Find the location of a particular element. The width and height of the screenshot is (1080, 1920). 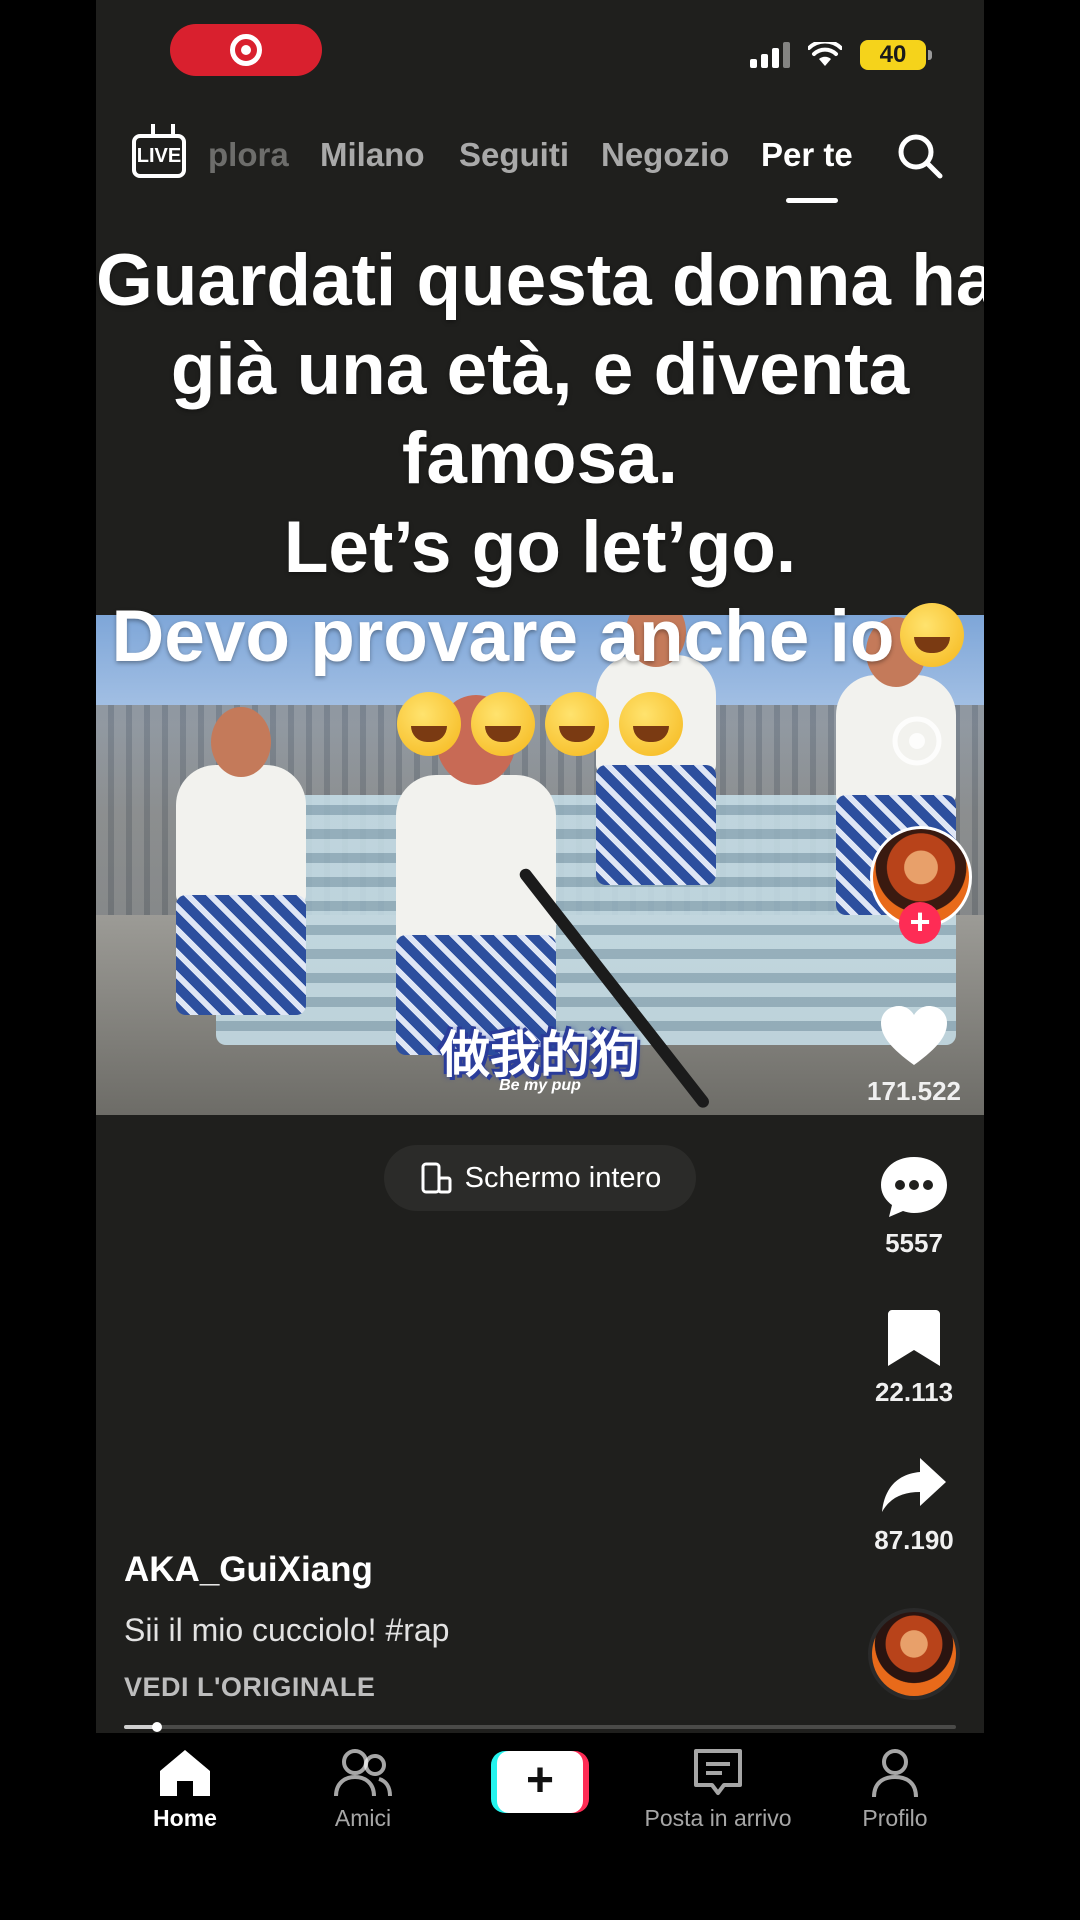

search-icon is located at coordinates (920, 156).